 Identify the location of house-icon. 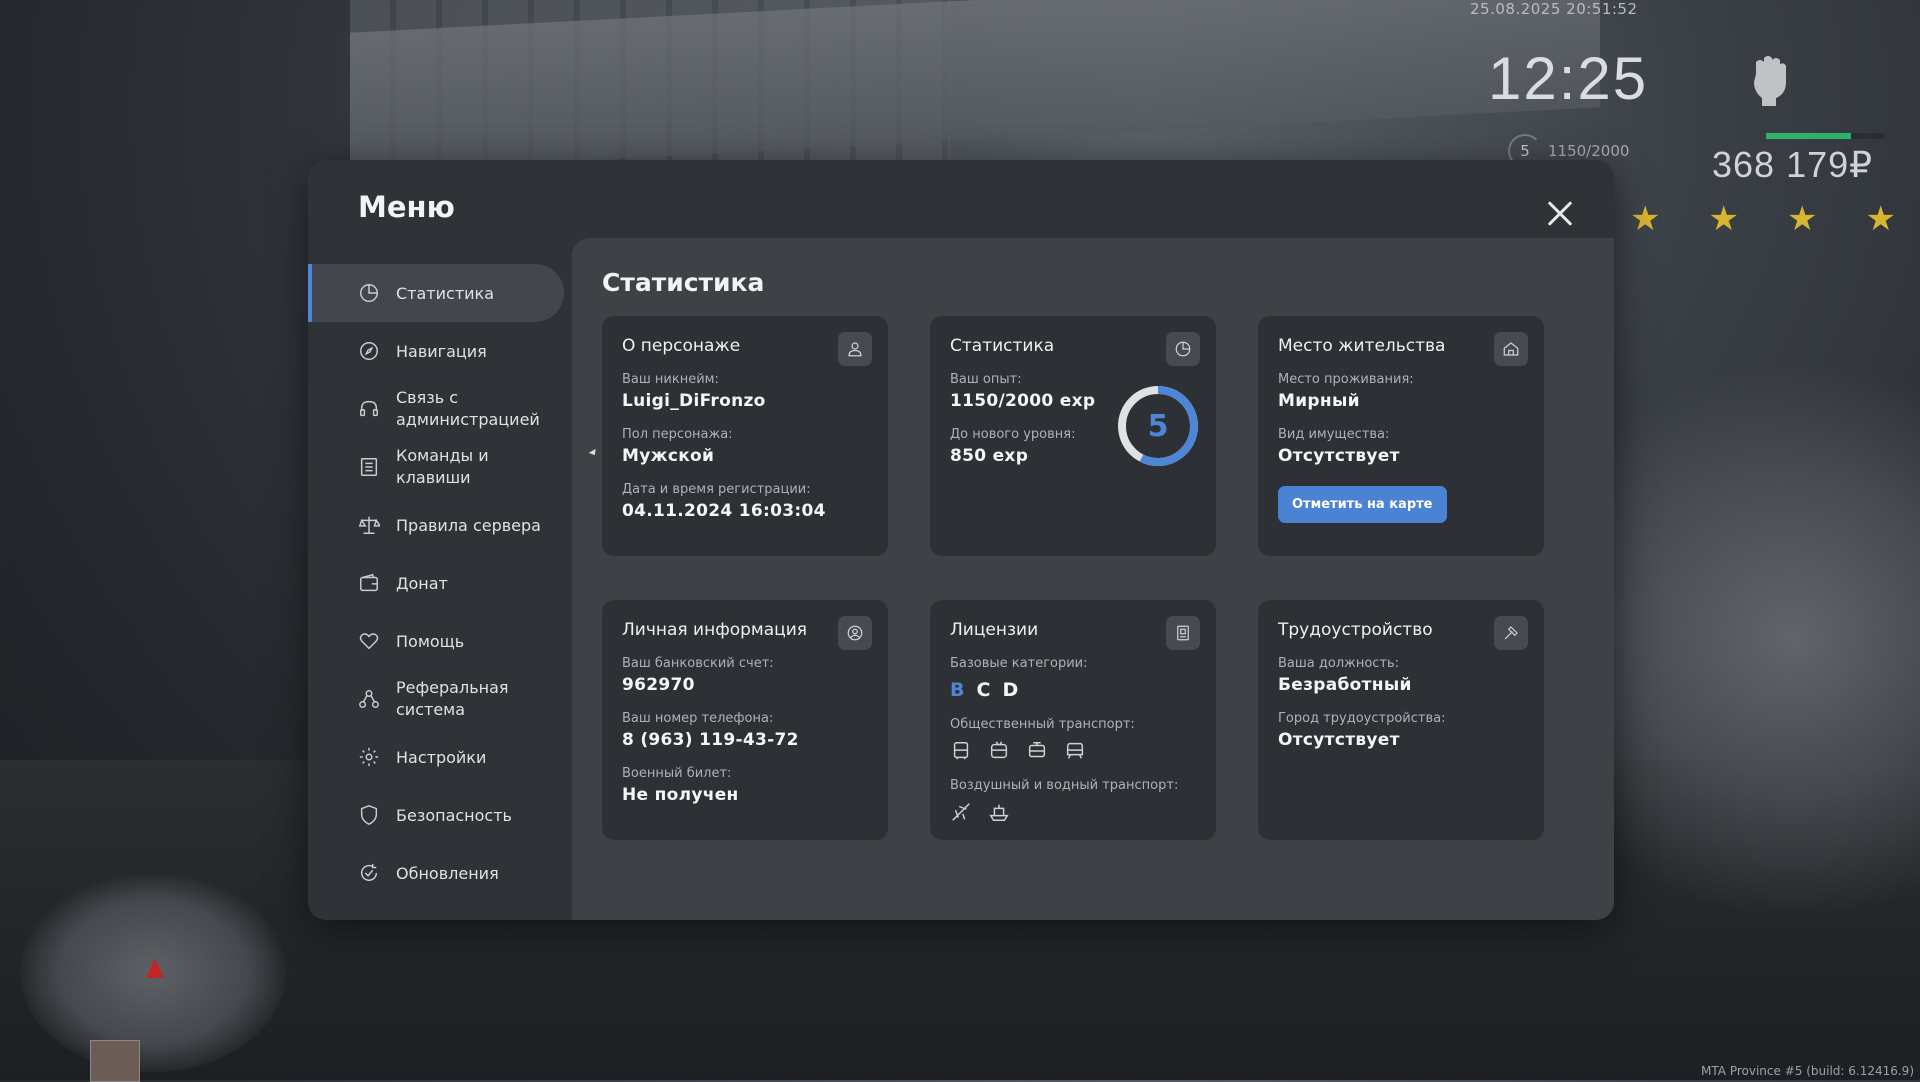
(1511, 349).